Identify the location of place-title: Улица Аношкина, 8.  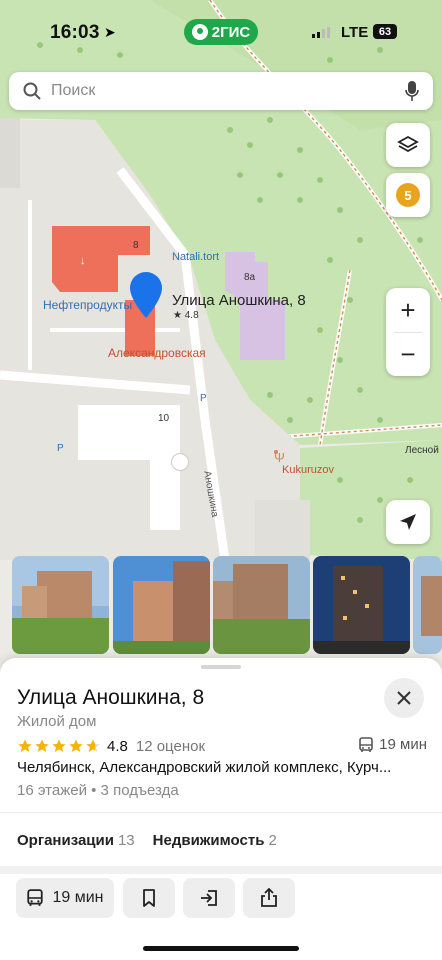
(111, 697).